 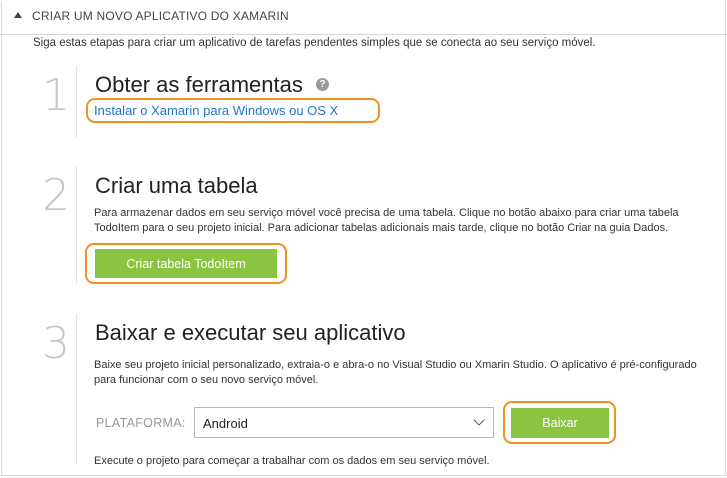 I want to click on step-title: Obter as ferramentas, so click(x=199, y=84).